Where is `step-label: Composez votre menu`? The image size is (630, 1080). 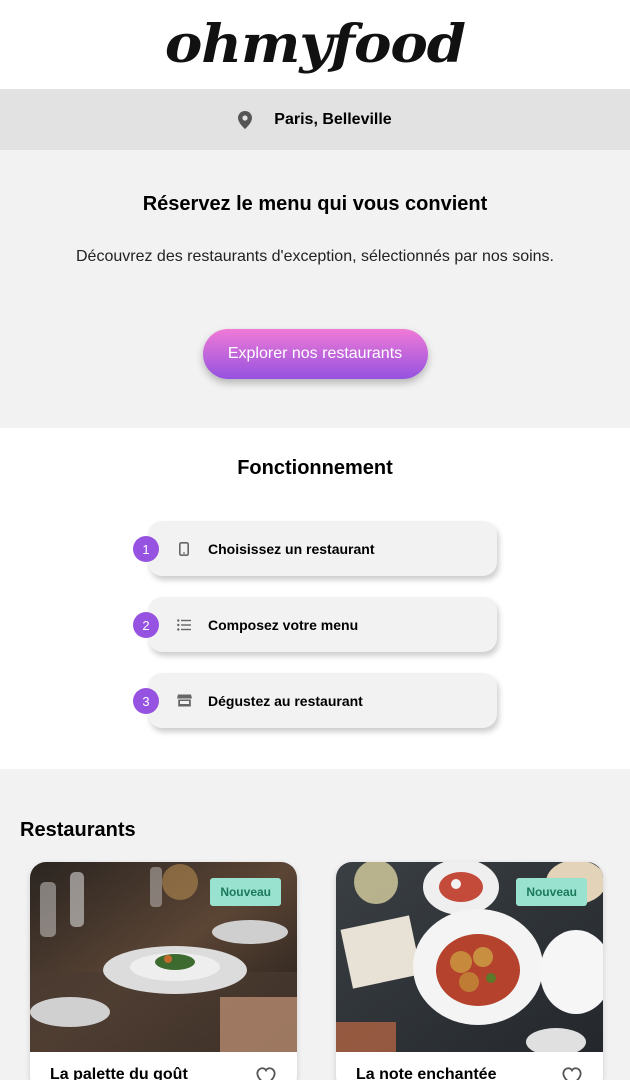 step-label: Composez votre menu is located at coordinates (283, 624).